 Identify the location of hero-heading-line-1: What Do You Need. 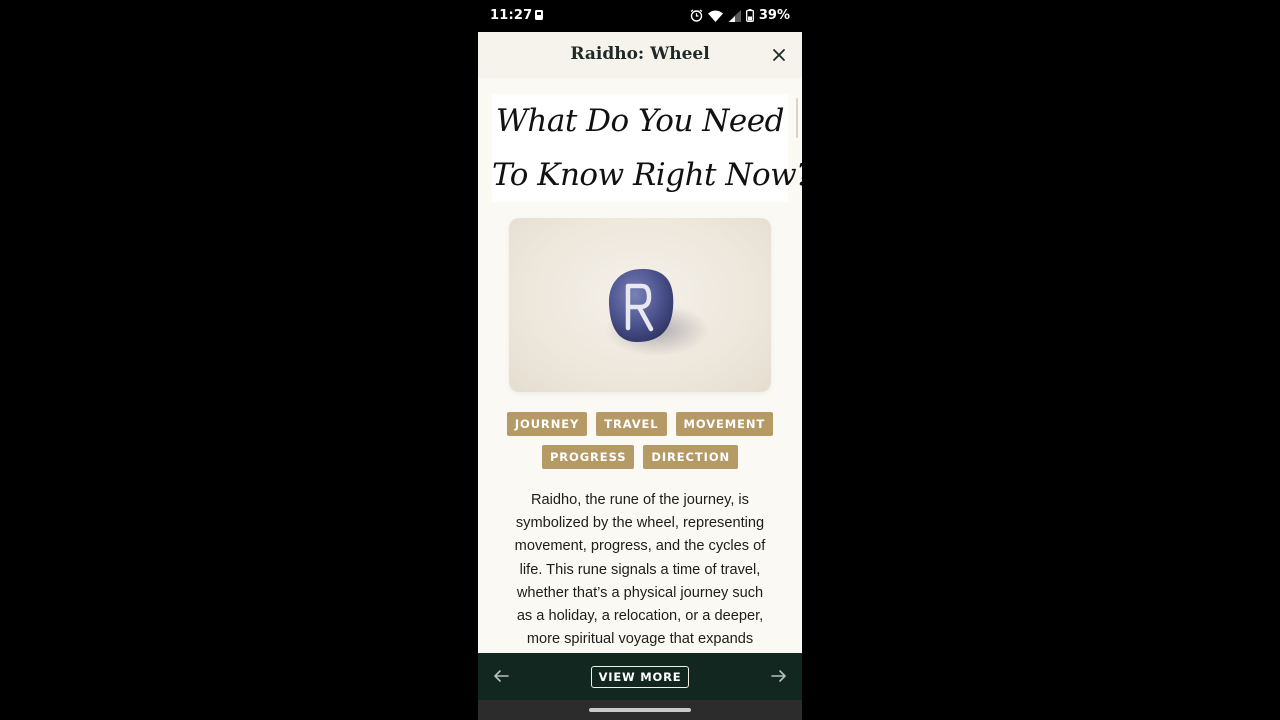
(640, 121).